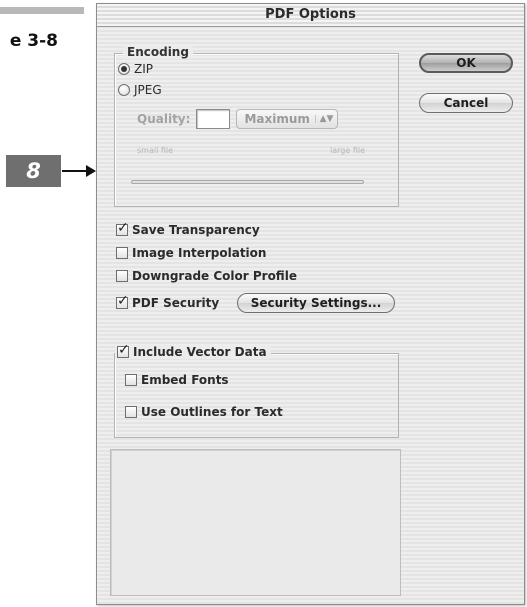 This screenshot has height=607, width=527. I want to click on image-interpolation-checkbox, so click(122, 253).